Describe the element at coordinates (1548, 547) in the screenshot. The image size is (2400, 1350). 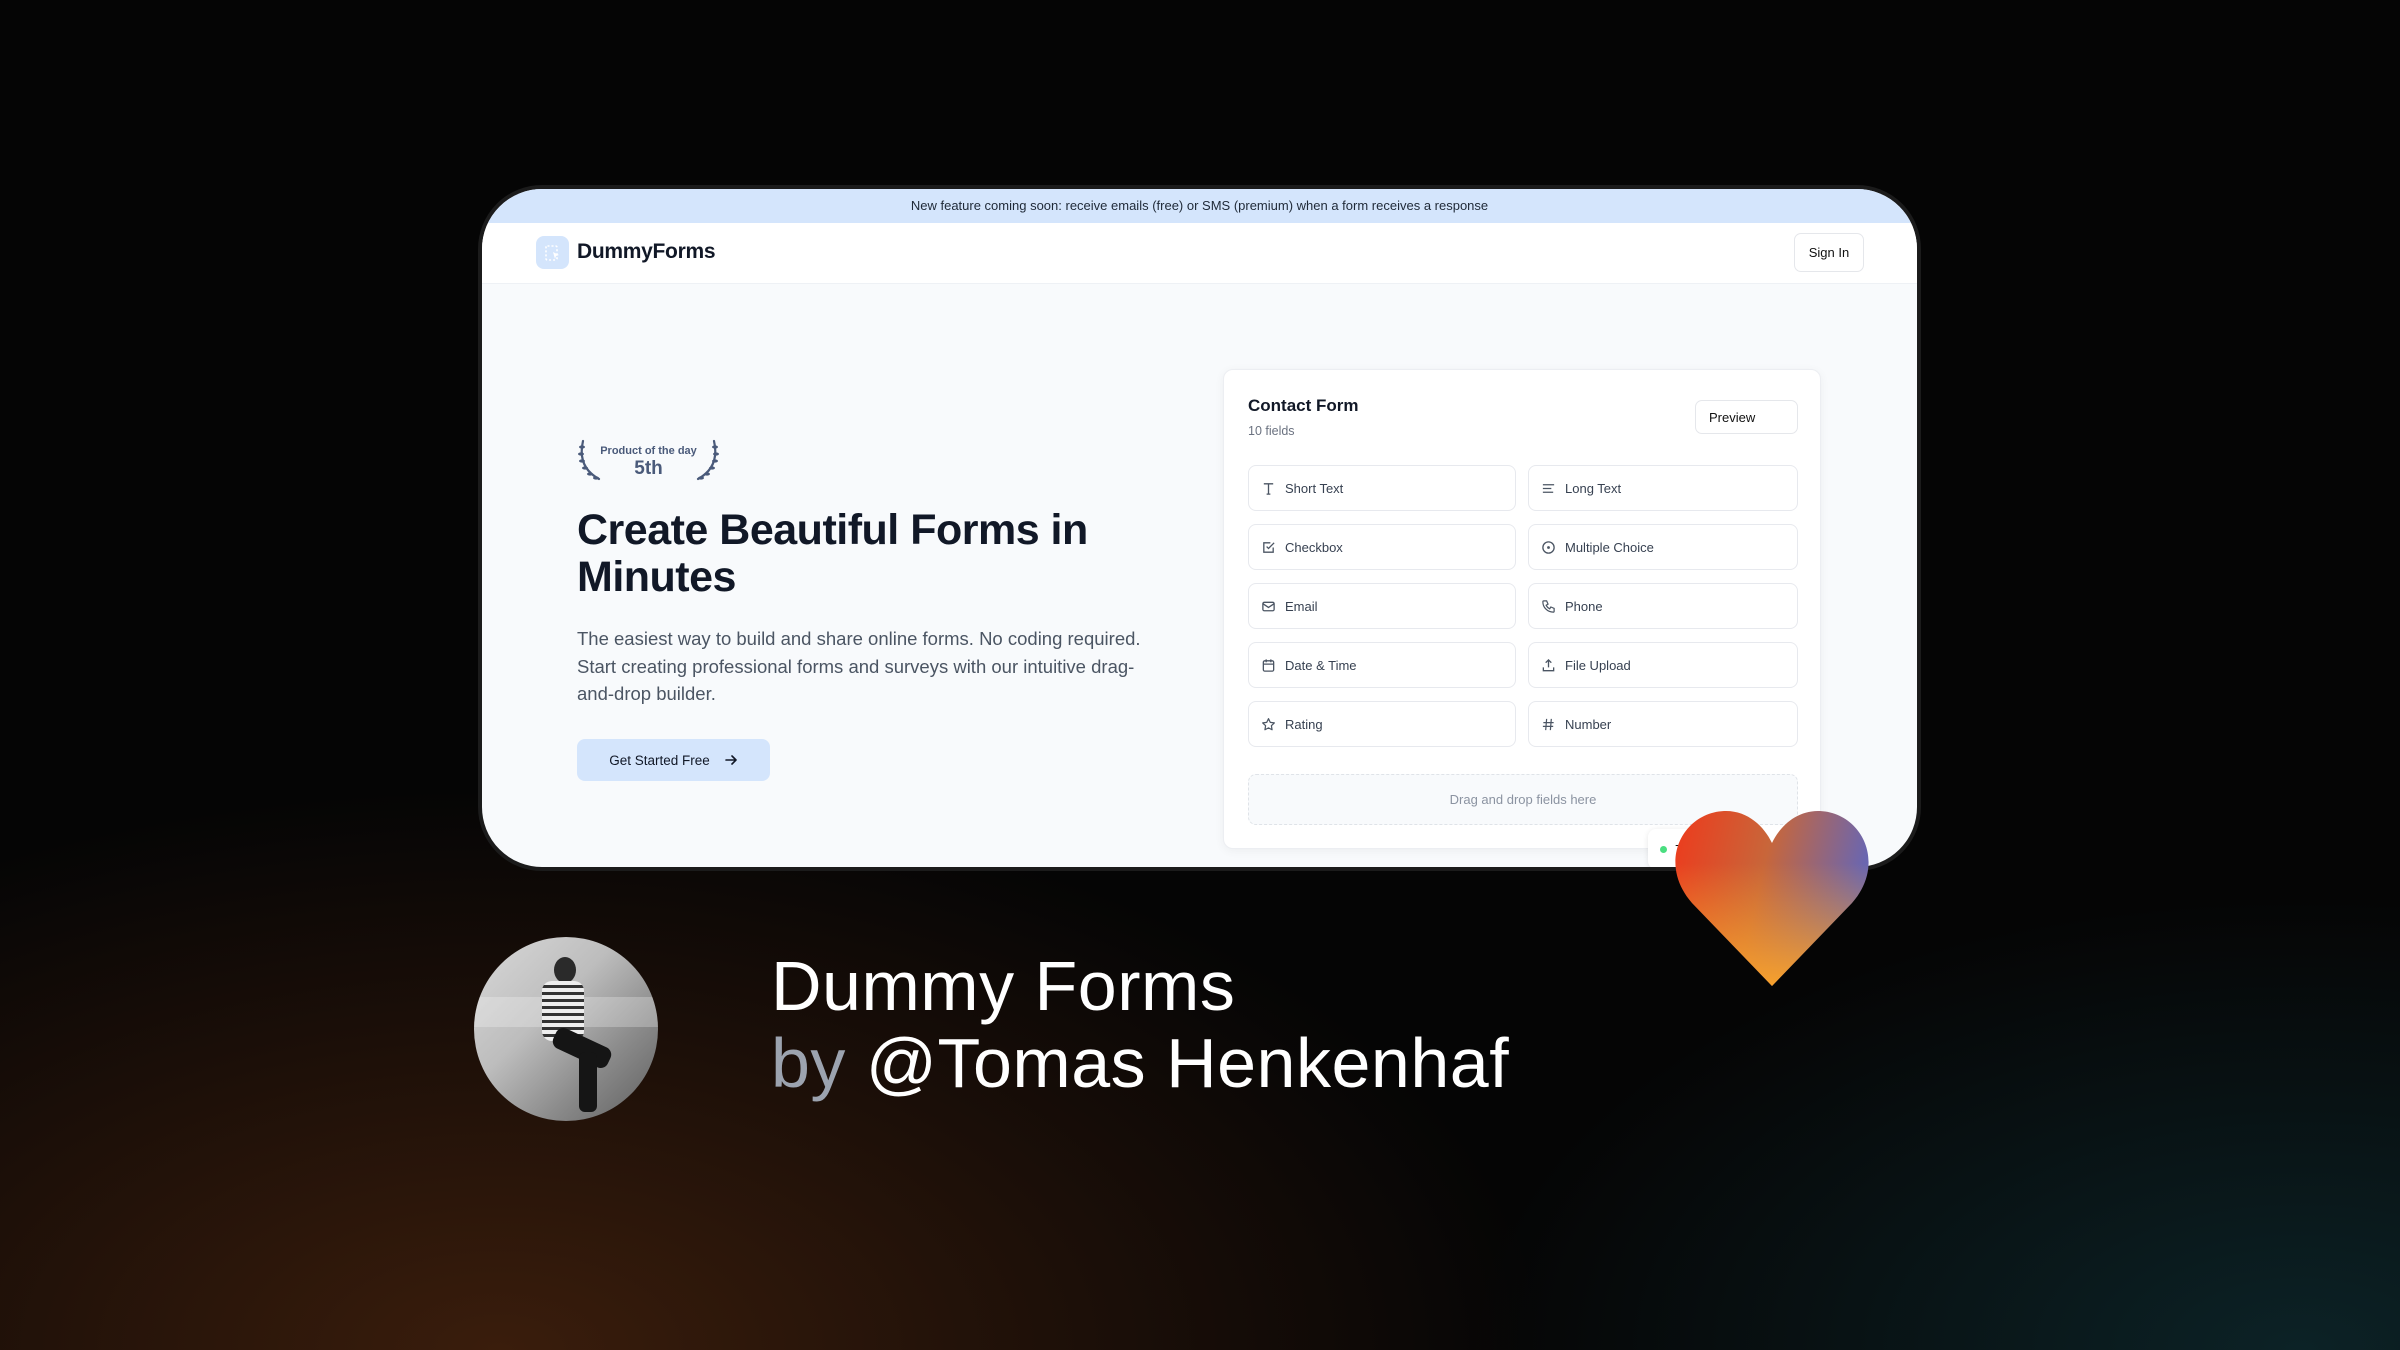
I see `radio-icon` at that location.